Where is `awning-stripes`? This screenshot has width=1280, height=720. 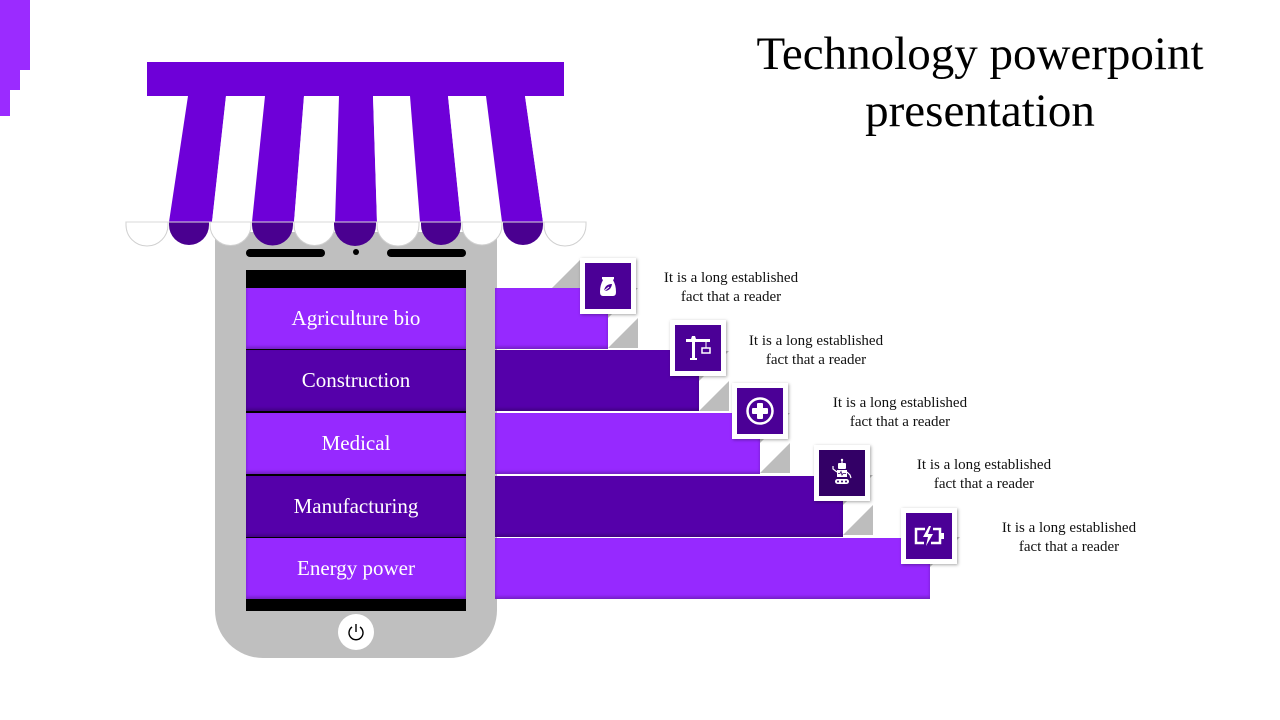
awning-stripes is located at coordinates (355, 159).